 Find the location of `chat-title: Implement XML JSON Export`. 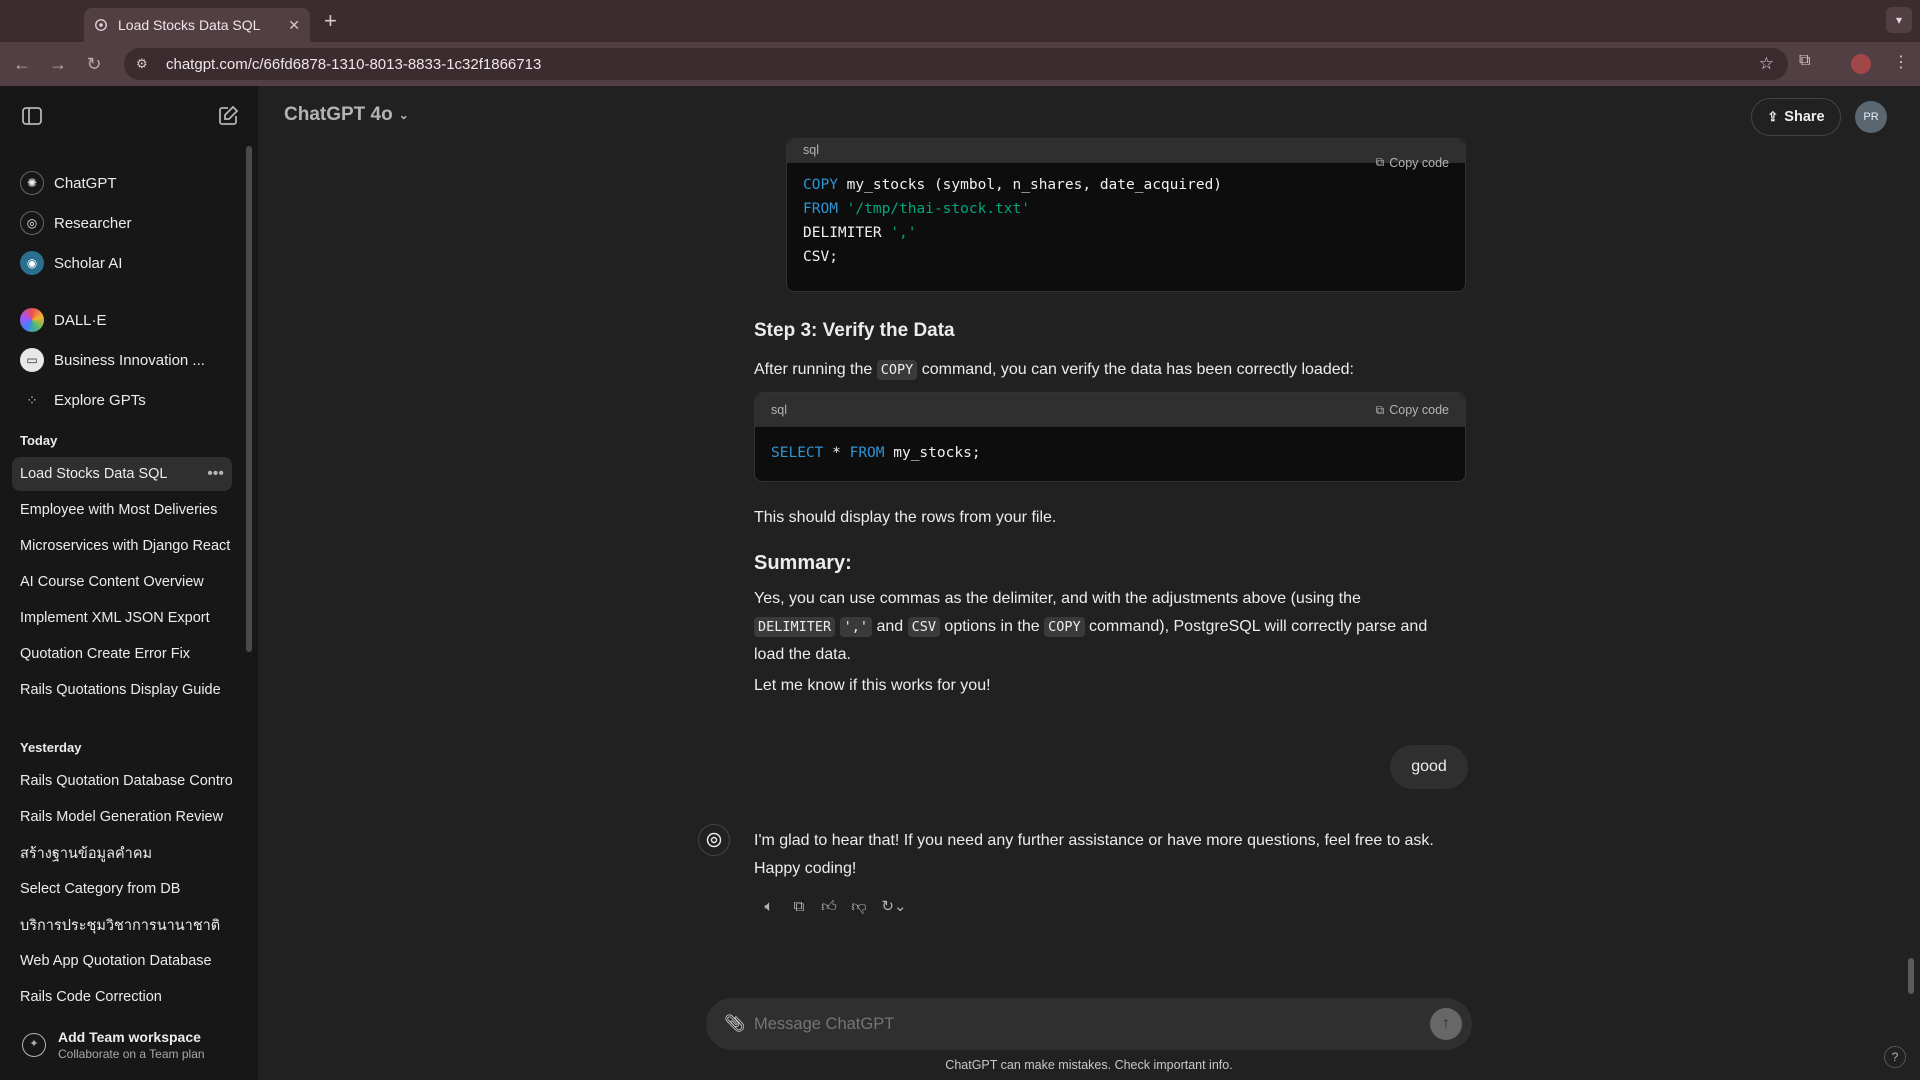

chat-title: Implement XML JSON Export is located at coordinates (115, 618).